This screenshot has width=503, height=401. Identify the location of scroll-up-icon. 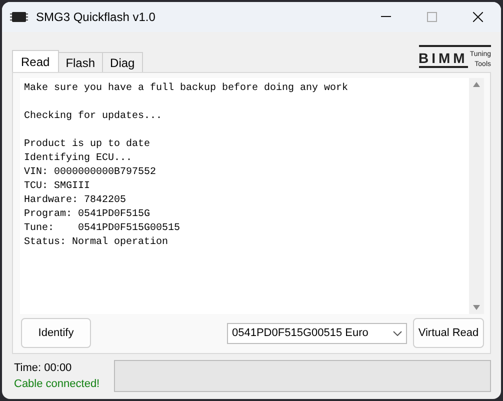
(476, 84).